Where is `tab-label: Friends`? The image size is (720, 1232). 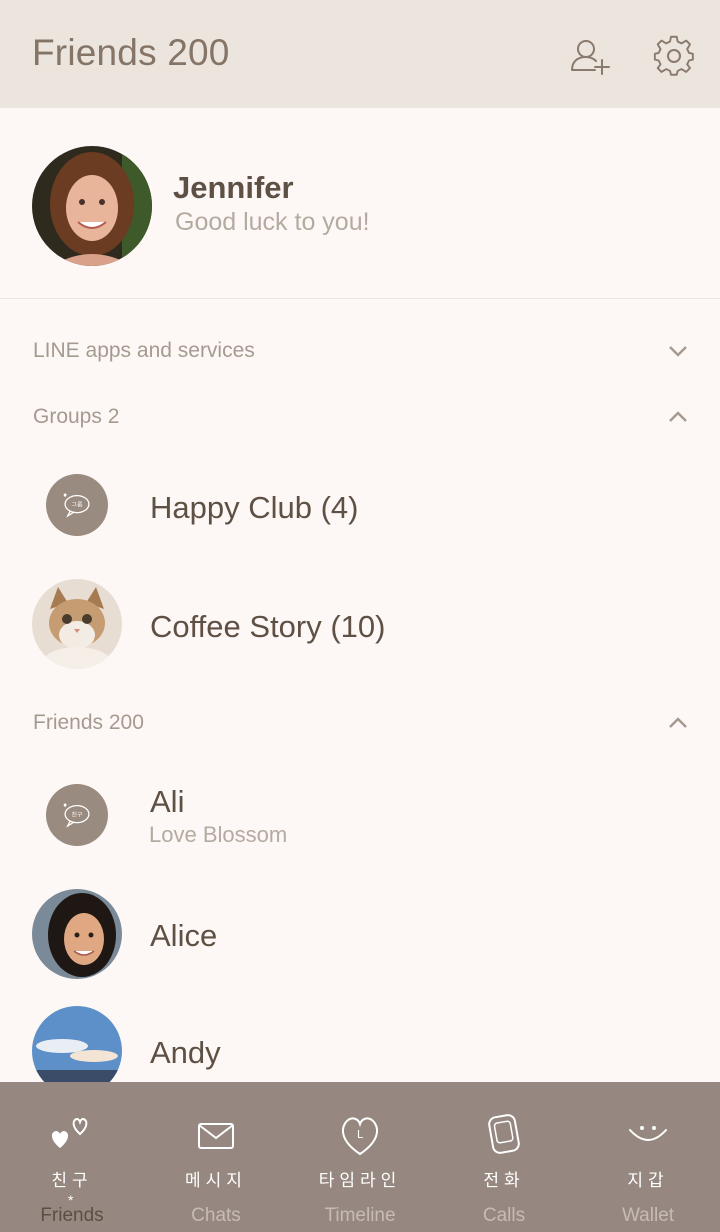 tab-label: Friends is located at coordinates (72, 1215).